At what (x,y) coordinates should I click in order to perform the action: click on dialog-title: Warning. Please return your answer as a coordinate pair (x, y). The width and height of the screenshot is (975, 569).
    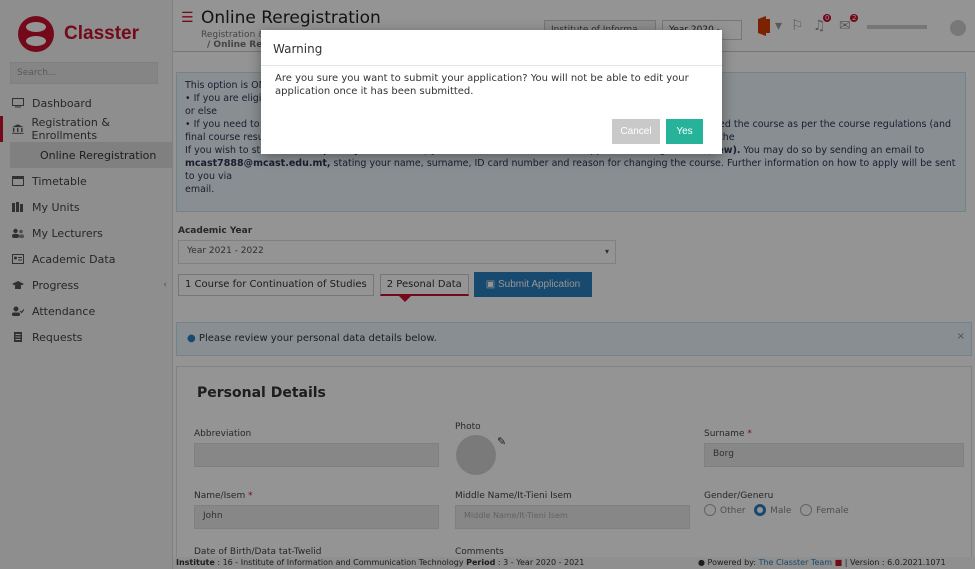
    Looking at the image, I should click on (298, 49).